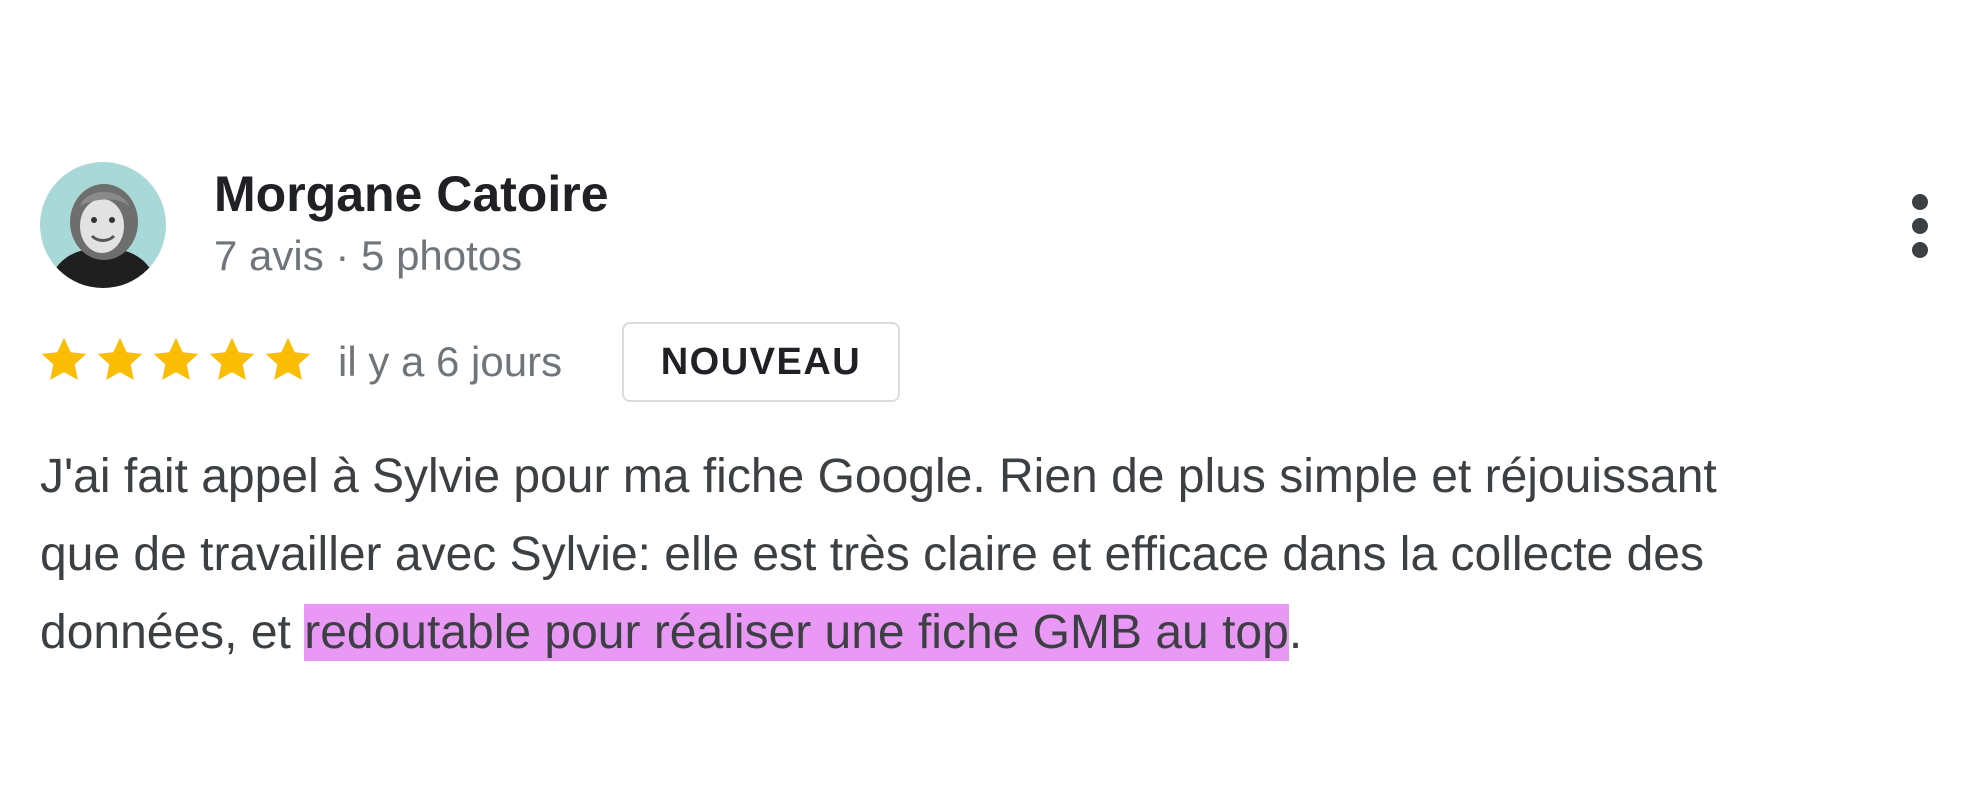 Image resolution: width=1980 pixels, height=800 pixels. Describe the element at coordinates (411, 194) in the screenshot. I see `reviewer-name: Morgane Catoire` at that location.